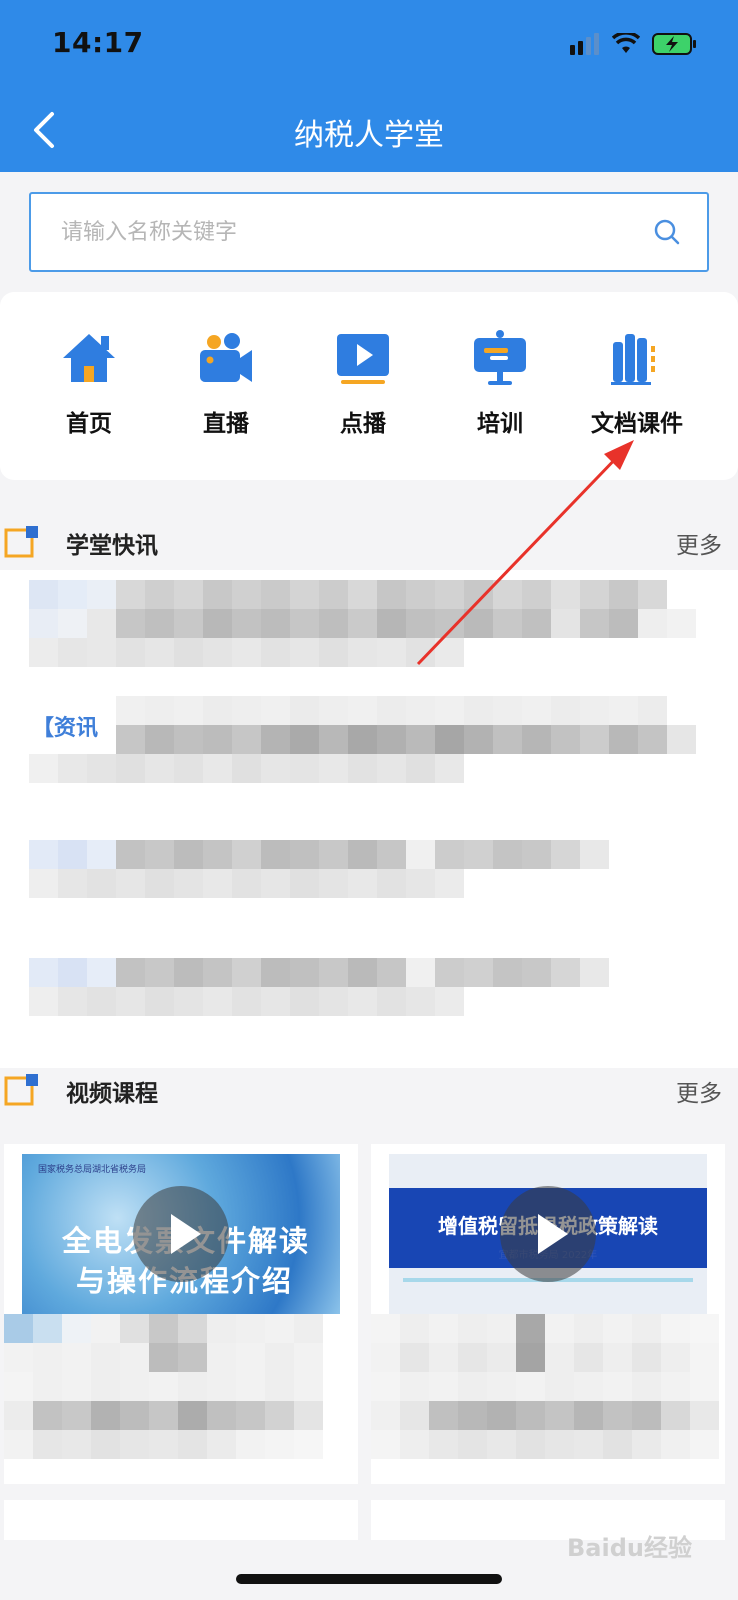  Describe the element at coordinates (667, 232) in the screenshot. I see `search-icon` at that location.